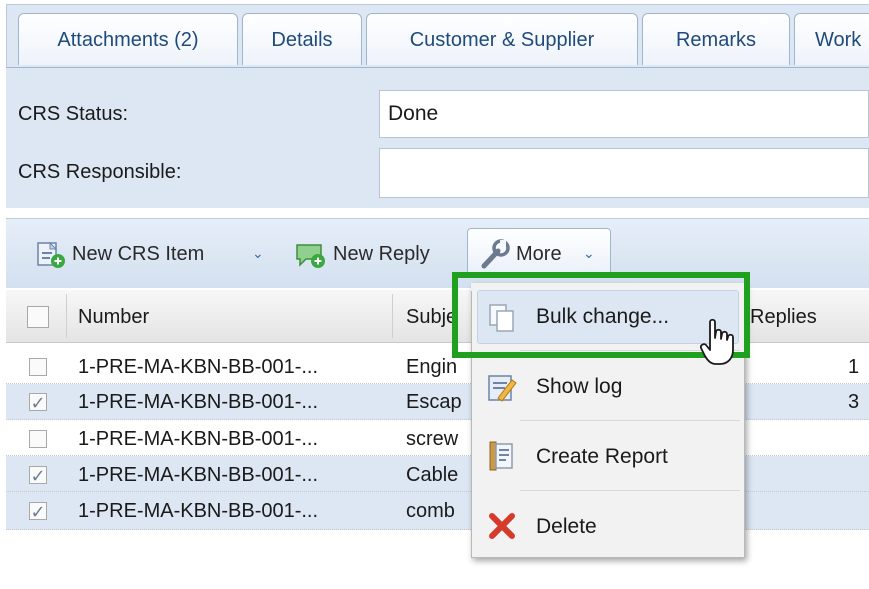 Image resolution: width=869 pixels, height=589 pixels. Describe the element at coordinates (430, 511) in the screenshot. I see `row-subject: comb` at that location.